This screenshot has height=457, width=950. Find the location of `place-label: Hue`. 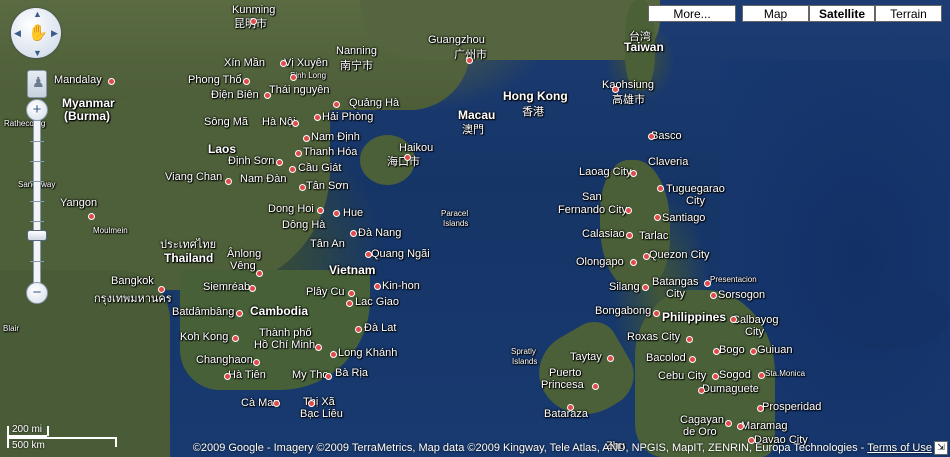

place-label: Hue is located at coordinates (353, 213).